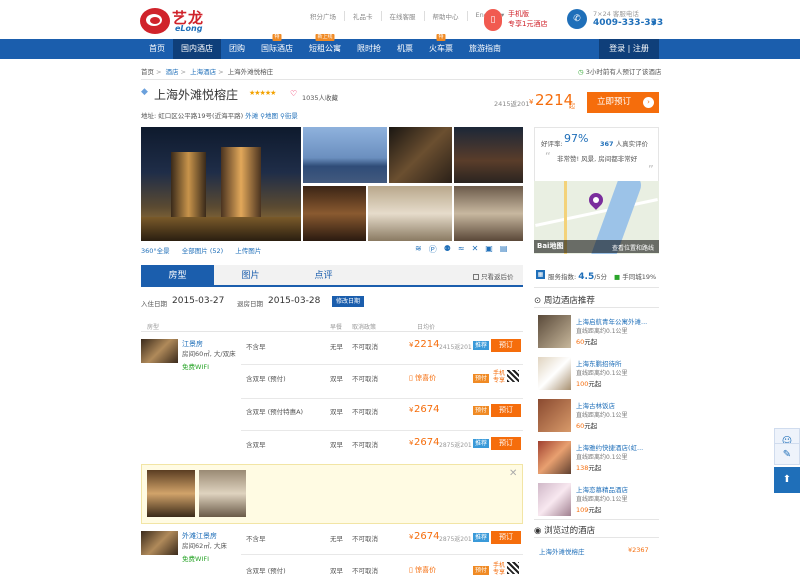 The height and width of the screenshot is (575, 800). What do you see at coordinates (513, 473) in the screenshot?
I see `close-icon: ✕` at bounding box center [513, 473].